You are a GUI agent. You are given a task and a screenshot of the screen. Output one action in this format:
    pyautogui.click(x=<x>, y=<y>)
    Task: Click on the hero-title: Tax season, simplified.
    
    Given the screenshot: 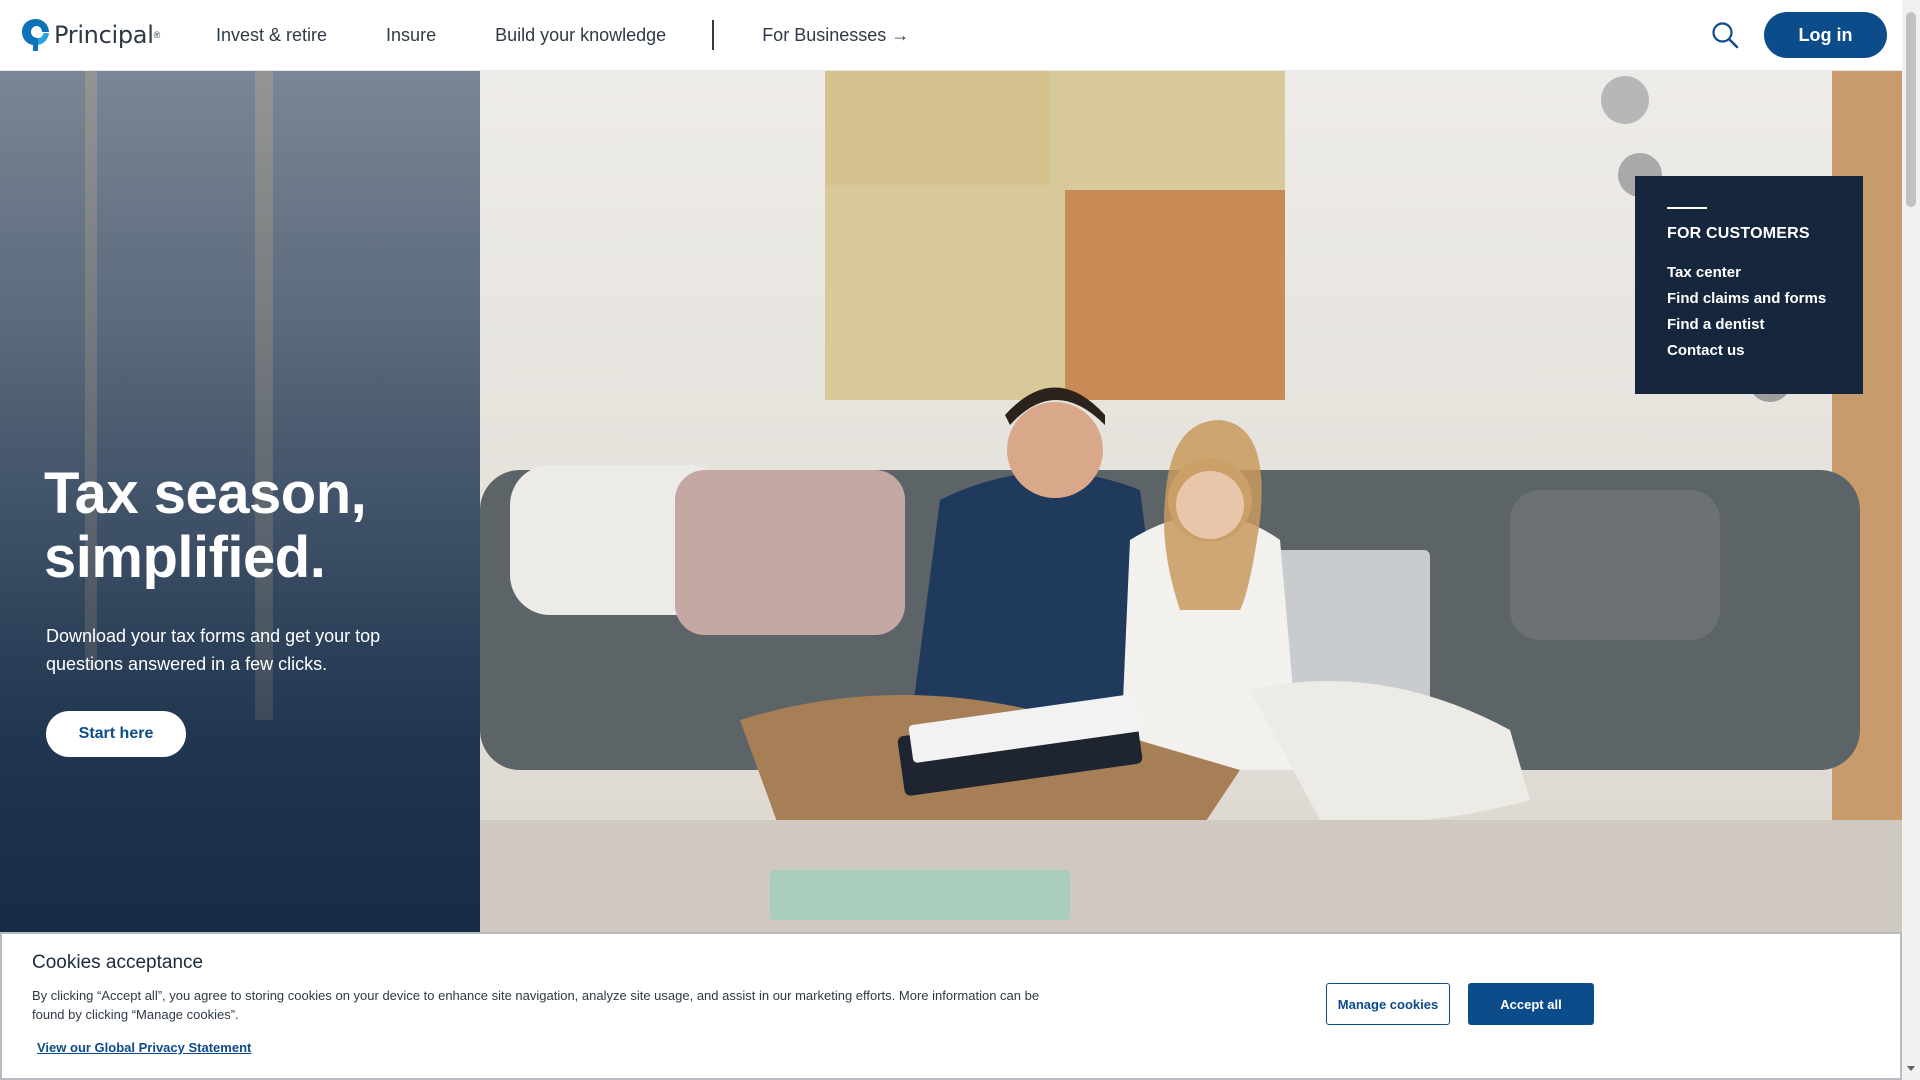 What is the action you would take?
    pyautogui.click(x=205, y=525)
    